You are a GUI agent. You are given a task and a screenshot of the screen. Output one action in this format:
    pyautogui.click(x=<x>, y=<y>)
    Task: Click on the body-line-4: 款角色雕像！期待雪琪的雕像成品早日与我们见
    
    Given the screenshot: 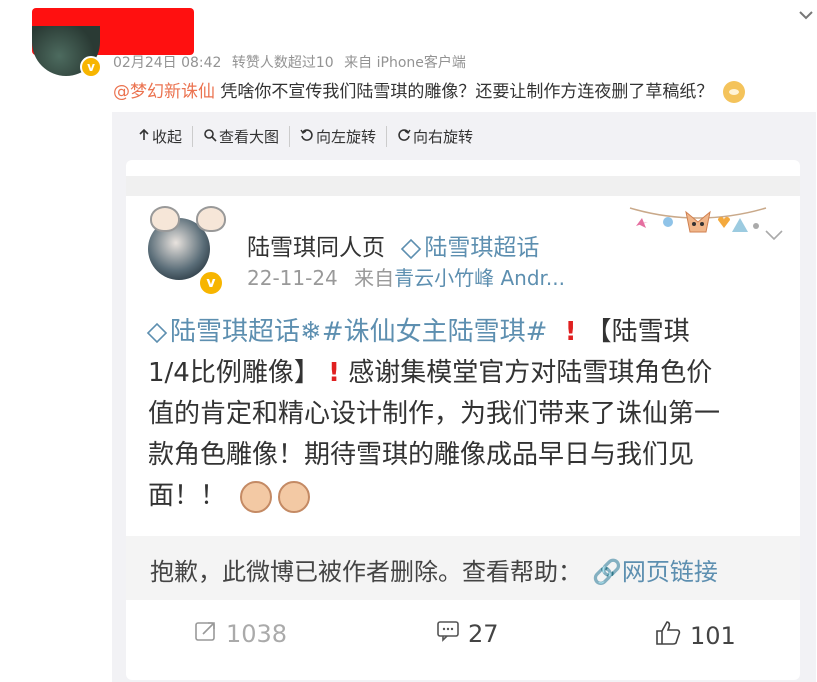 What is the action you would take?
    pyautogui.click(x=421, y=455)
    